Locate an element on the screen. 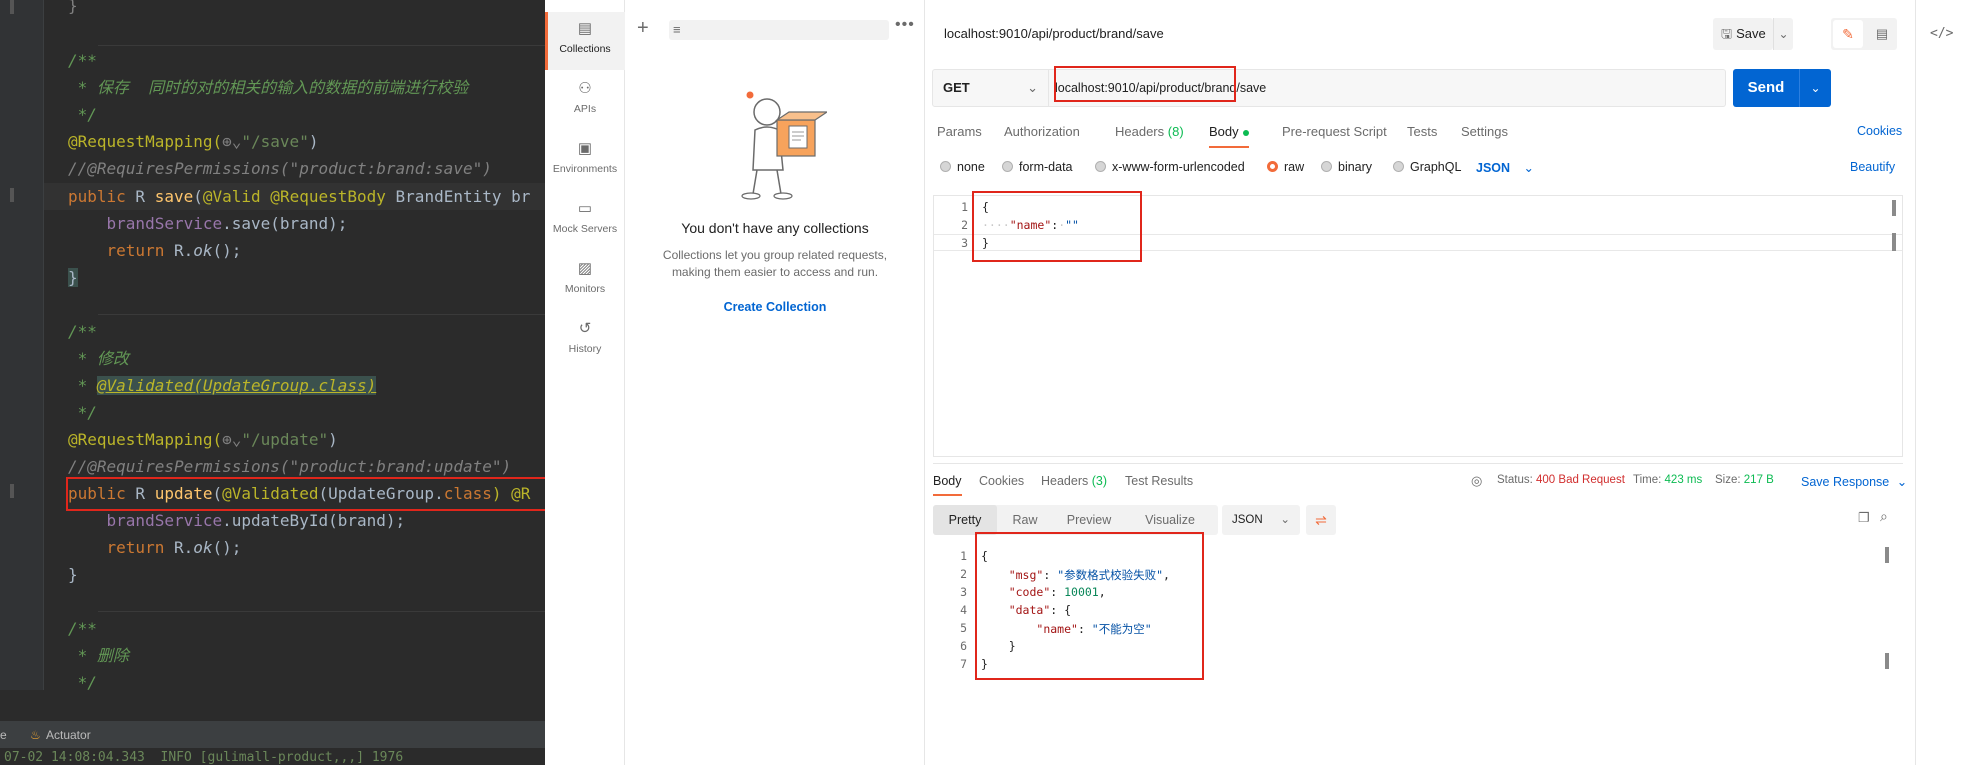 The width and height of the screenshot is (1965, 765). rail-label: Environments is located at coordinates (585, 169).